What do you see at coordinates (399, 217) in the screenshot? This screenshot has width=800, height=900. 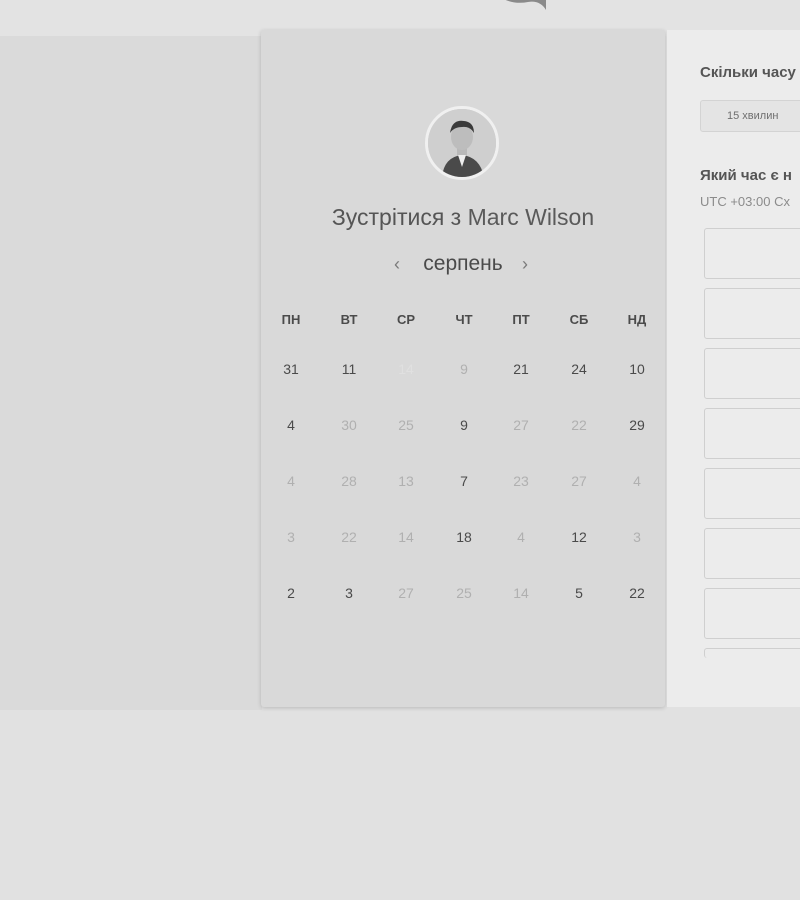 I see `title-prefix: Зустрітися з` at bounding box center [399, 217].